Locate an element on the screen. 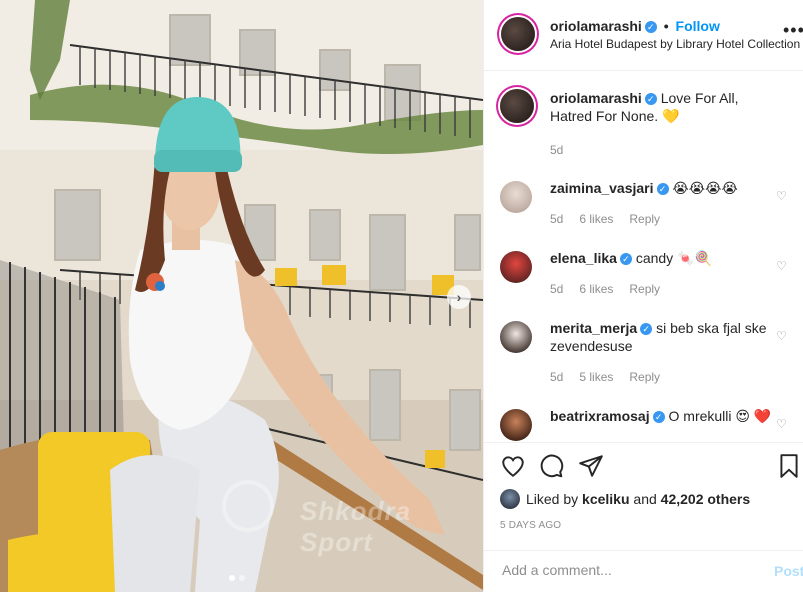 The width and height of the screenshot is (803, 592). comment-likes: 5 likes is located at coordinates (596, 377).